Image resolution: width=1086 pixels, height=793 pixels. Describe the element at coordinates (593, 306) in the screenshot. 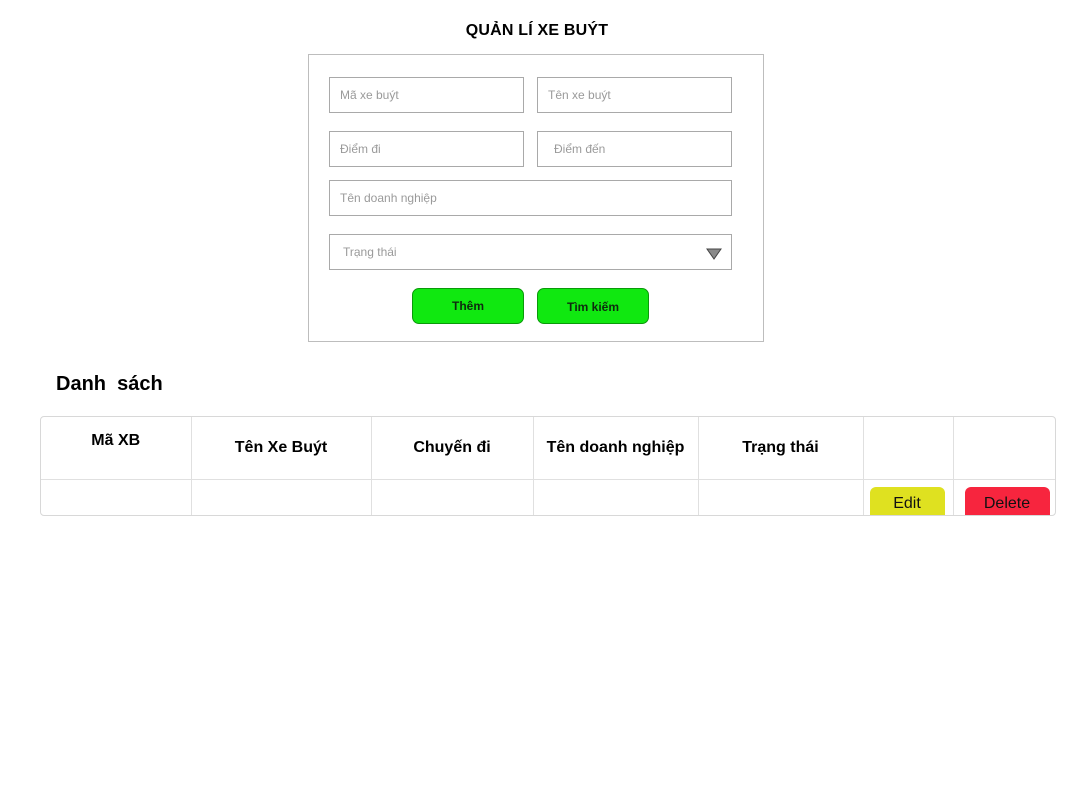

I see `search-button: Tìm kiếm` at that location.